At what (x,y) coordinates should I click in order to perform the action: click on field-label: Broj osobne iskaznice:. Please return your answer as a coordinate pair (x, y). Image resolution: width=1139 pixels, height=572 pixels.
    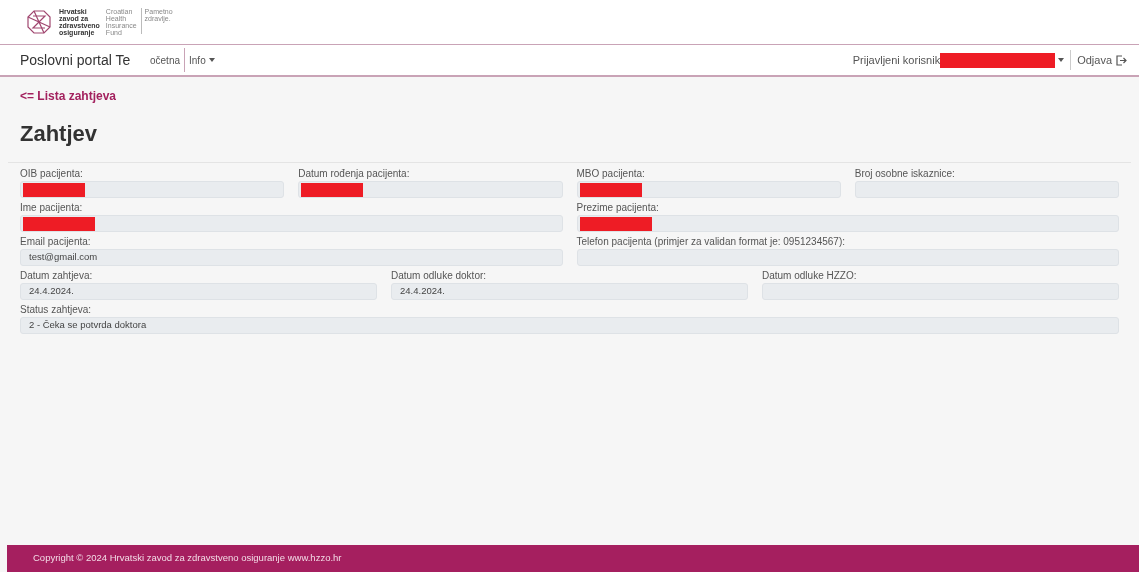
    Looking at the image, I should click on (905, 174).